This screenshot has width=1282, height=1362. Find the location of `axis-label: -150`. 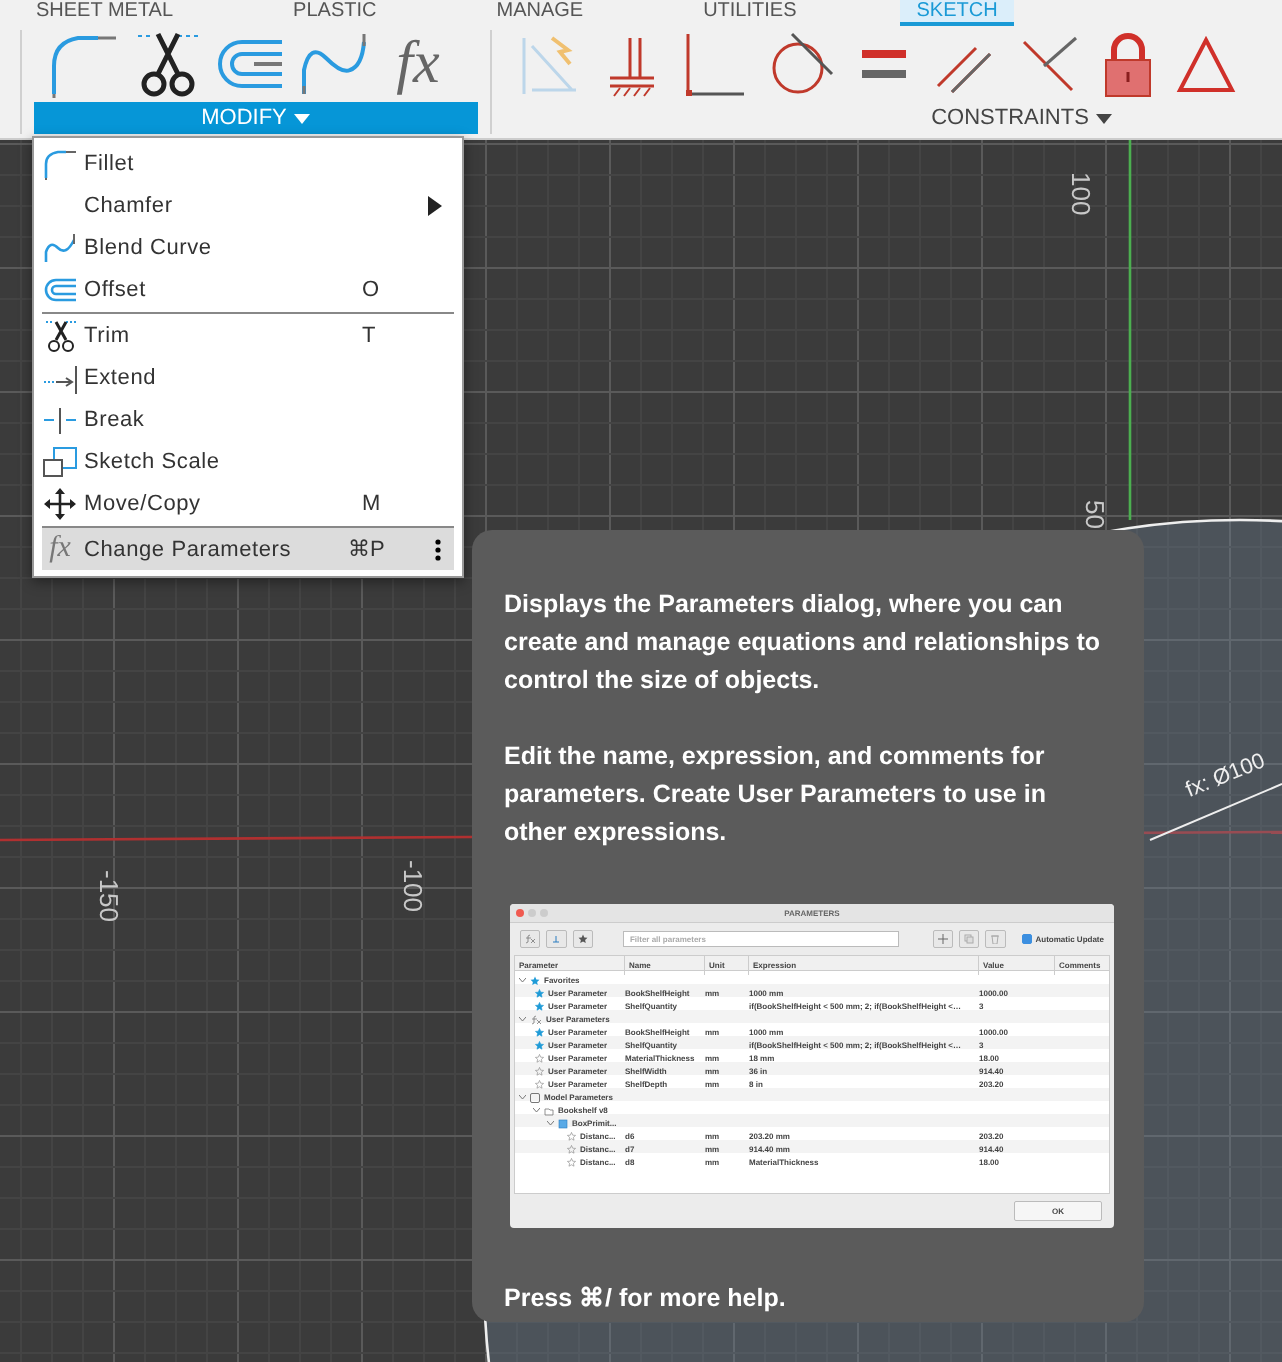

axis-label: -150 is located at coordinates (109, 896).